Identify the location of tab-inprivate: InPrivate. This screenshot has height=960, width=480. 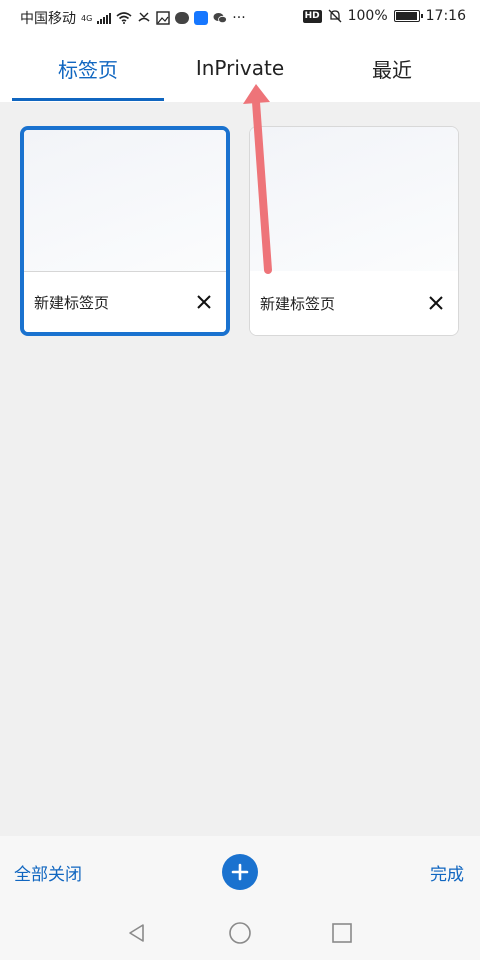
(240, 68).